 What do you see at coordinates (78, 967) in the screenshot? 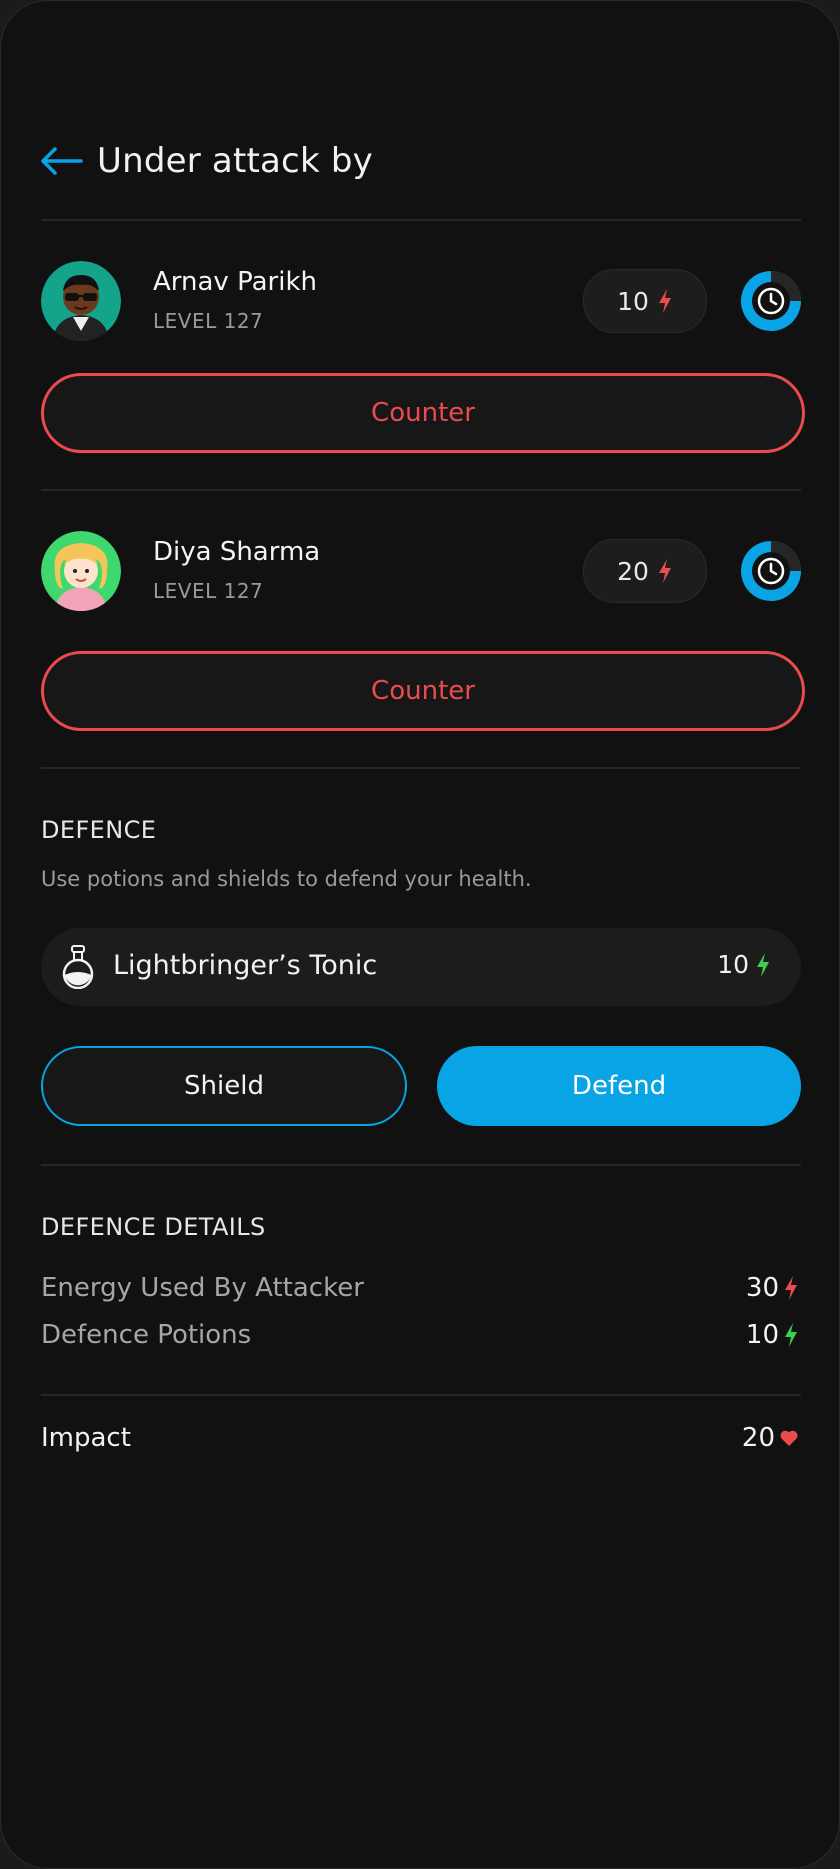
I see `potion-flask-icon` at bounding box center [78, 967].